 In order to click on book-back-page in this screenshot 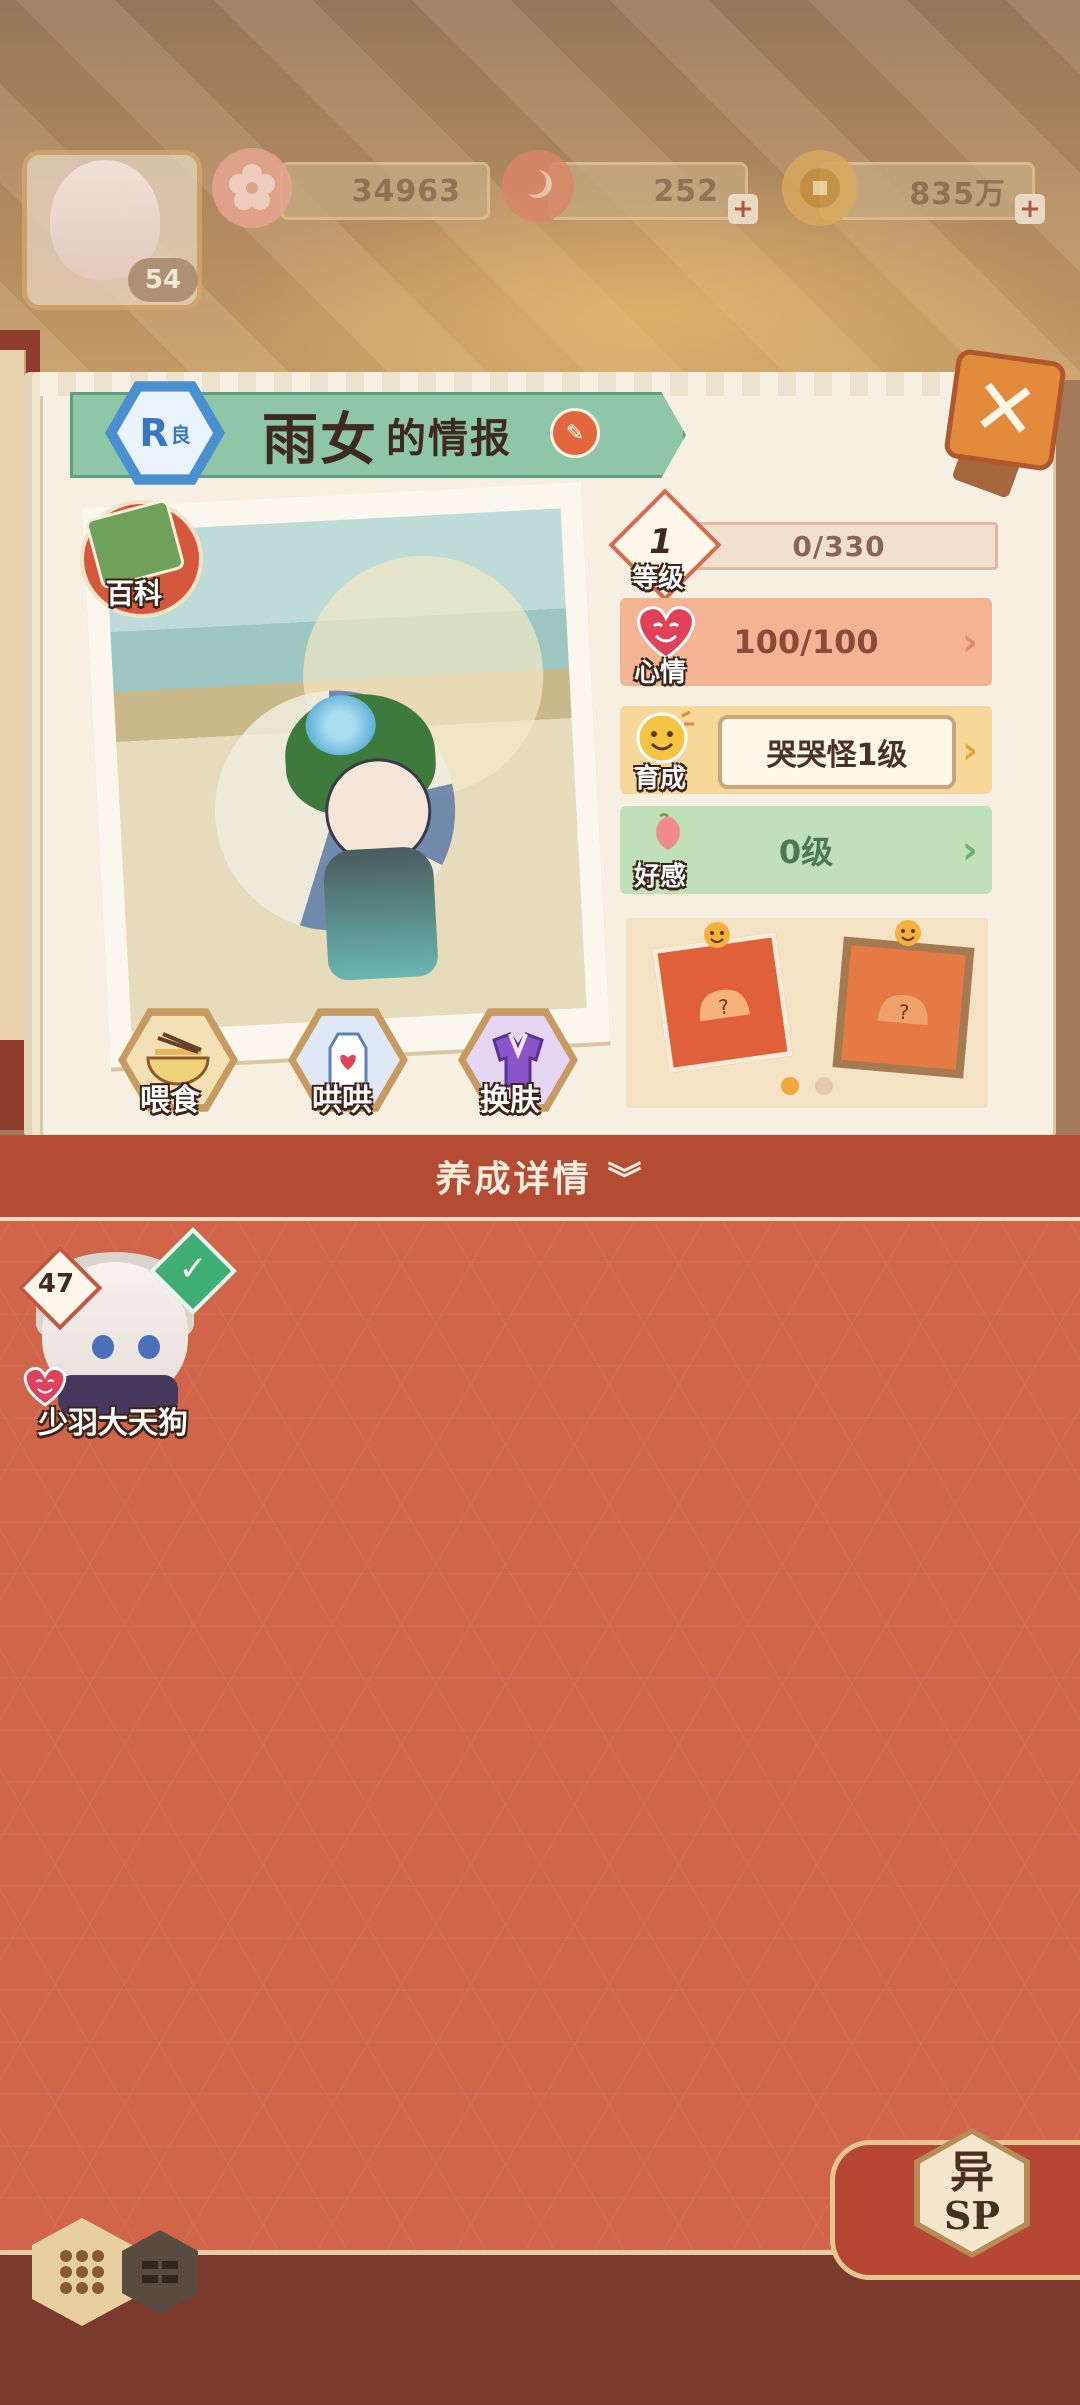, I will do `click(13, 695)`.